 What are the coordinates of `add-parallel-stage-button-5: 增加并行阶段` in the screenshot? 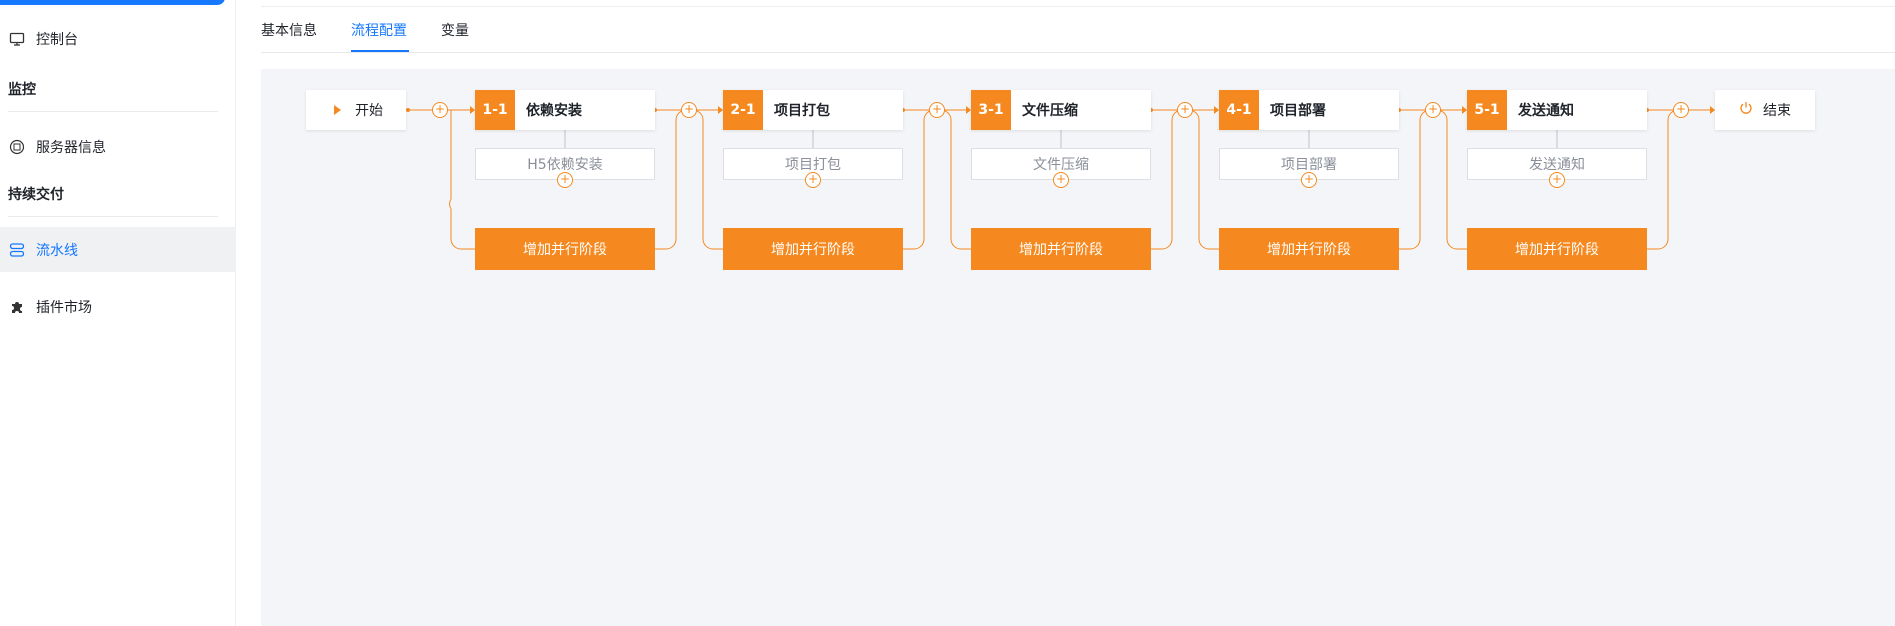 It's located at (1557, 249).